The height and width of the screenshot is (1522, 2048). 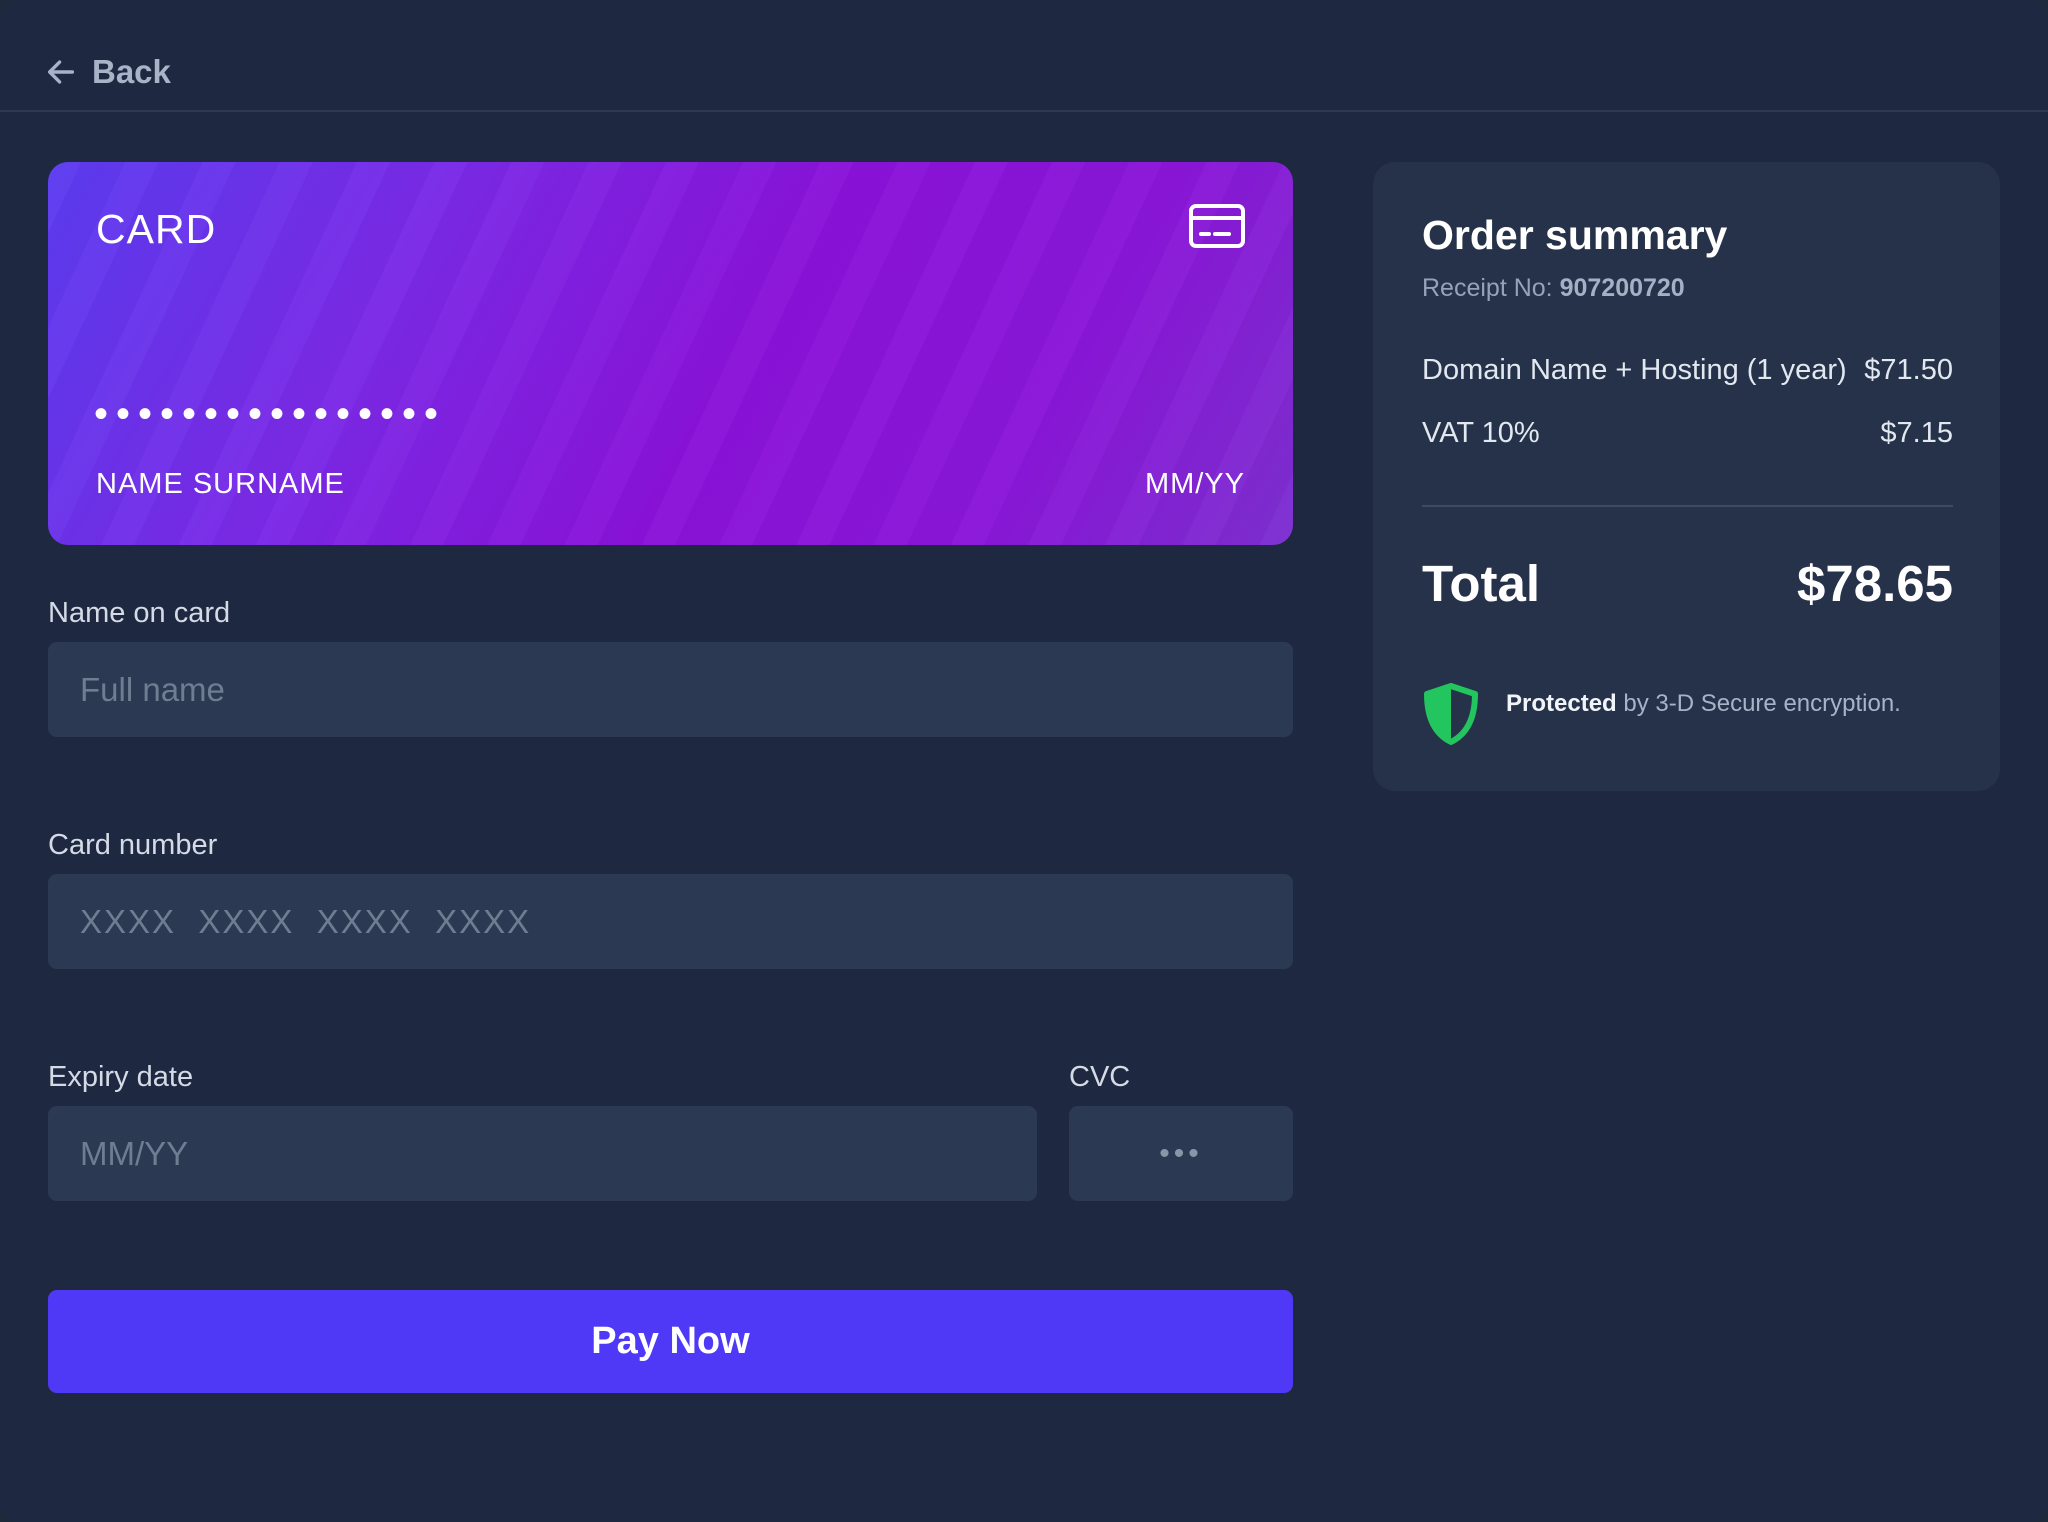 I want to click on top-bar: Back, so click(x=1024, y=56).